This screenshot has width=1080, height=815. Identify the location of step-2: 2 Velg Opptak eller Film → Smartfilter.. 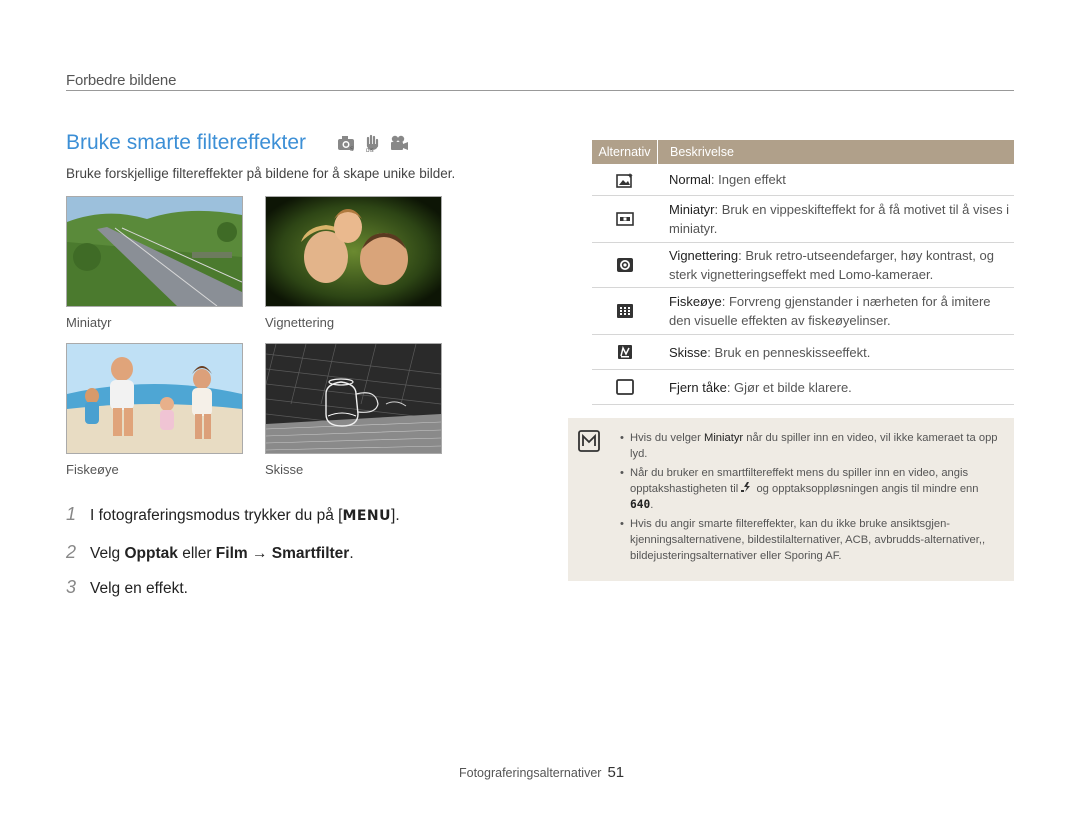
(210, 552).